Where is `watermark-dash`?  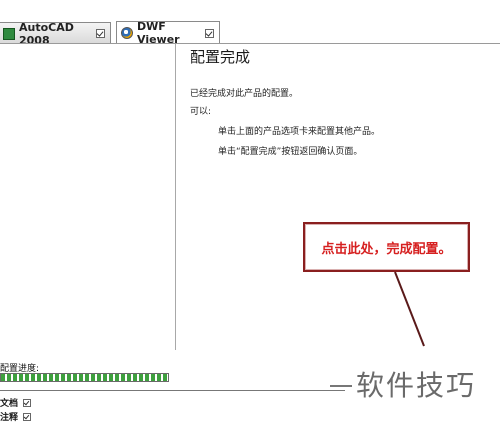 watermark-dash is located at coordinates (341, 386).